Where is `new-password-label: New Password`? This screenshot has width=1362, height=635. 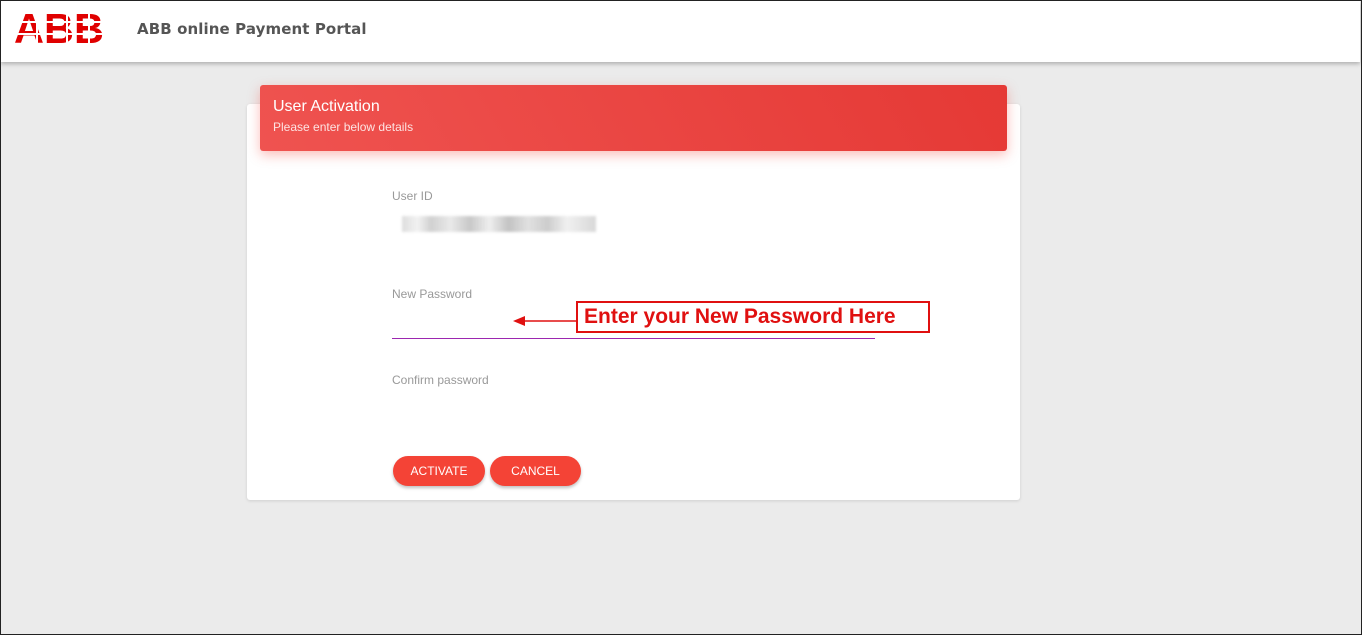 new-password-label: New Password is located at coordinates (432, 294).